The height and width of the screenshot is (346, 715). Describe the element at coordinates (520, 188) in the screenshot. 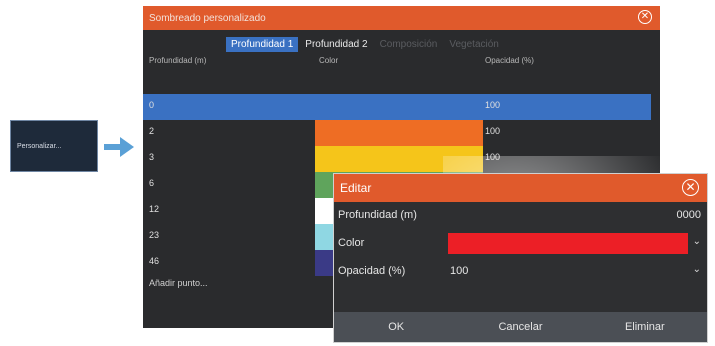

I see `edit-titlebar: Editar ✕` at that location.